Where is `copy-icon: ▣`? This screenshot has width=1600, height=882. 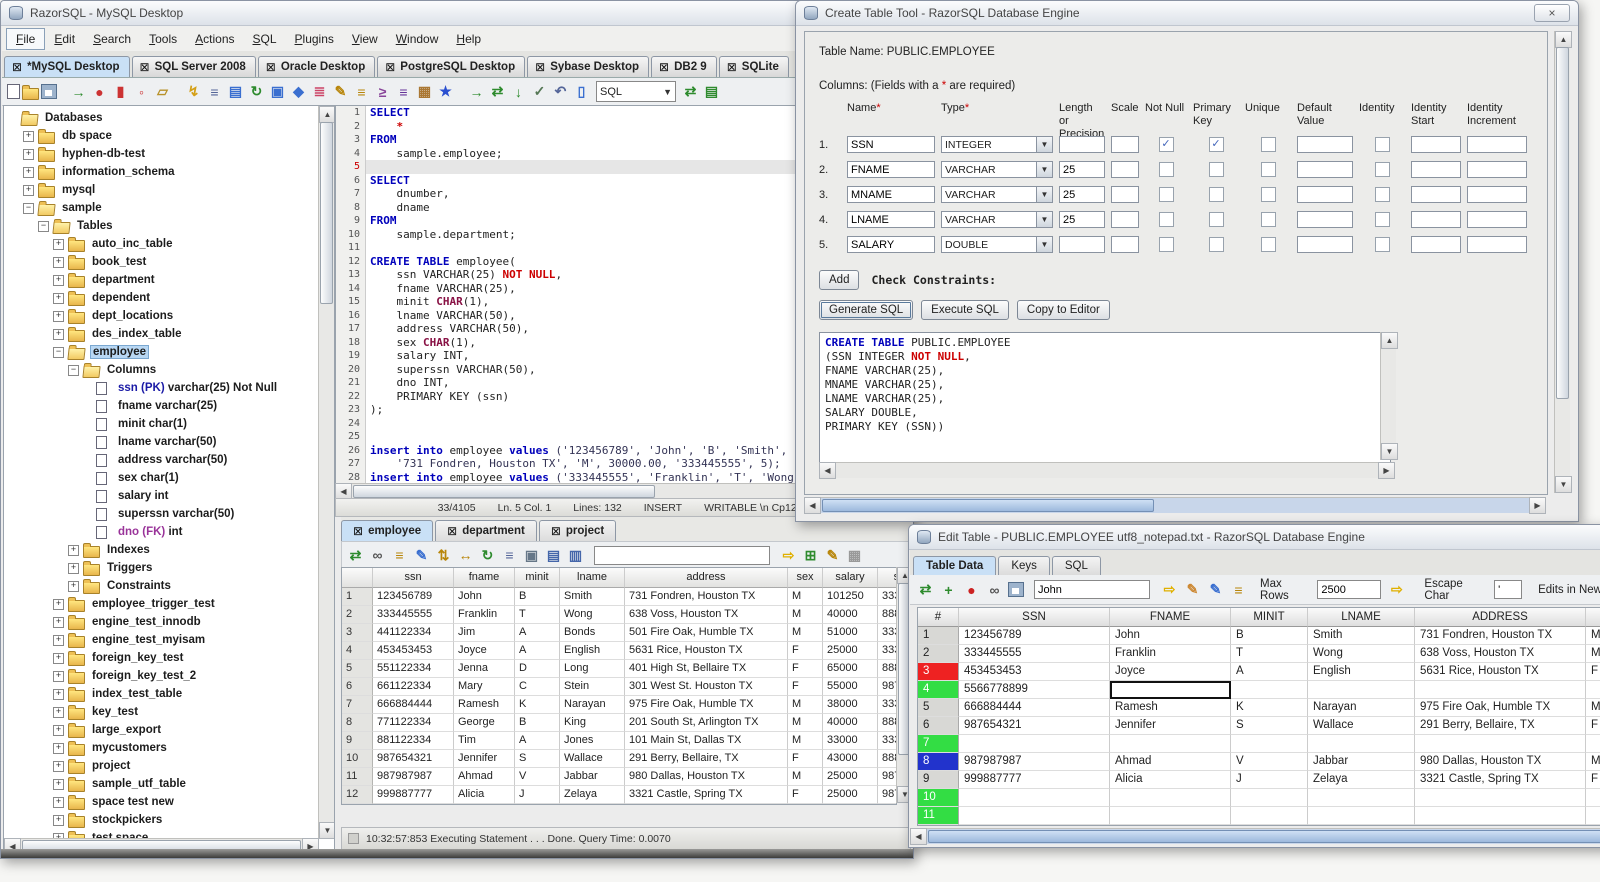 copy-icon: ▣ is located at coordinates (277, 91).